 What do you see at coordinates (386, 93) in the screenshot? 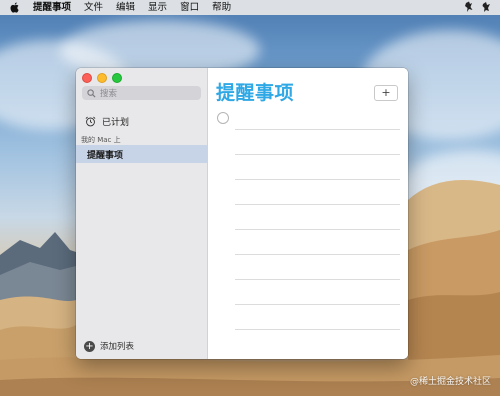
I see `add-reminder-button: +` at bounding box center [386, 93].